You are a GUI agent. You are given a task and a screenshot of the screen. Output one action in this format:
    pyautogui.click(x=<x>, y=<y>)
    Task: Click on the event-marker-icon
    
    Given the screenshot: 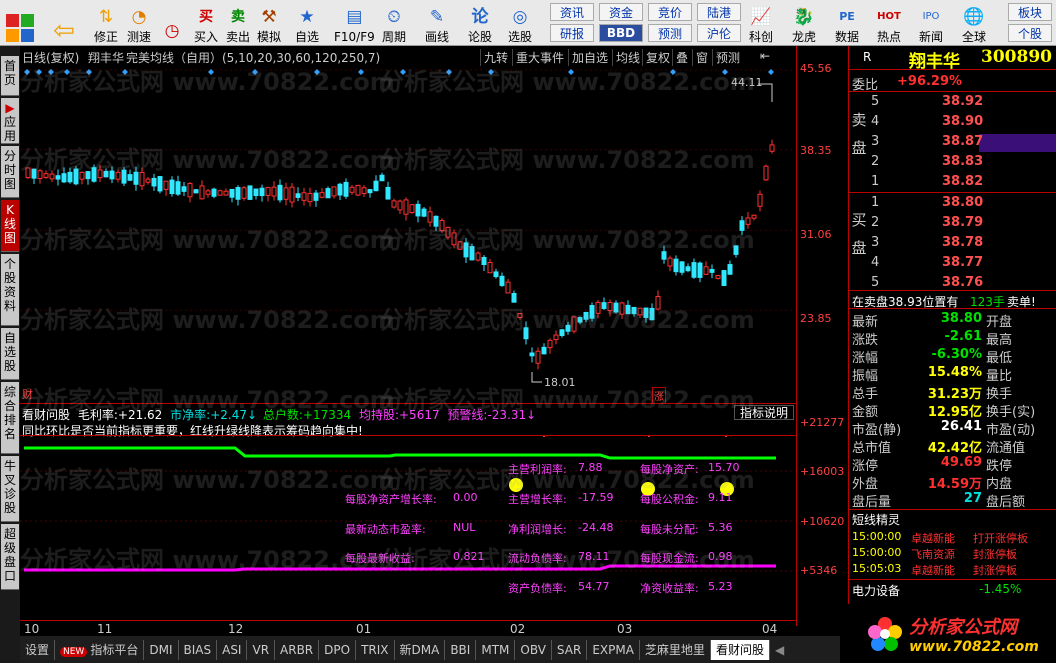 What is the action you would take?
    pyautogui.click(x=491, y=72)
    